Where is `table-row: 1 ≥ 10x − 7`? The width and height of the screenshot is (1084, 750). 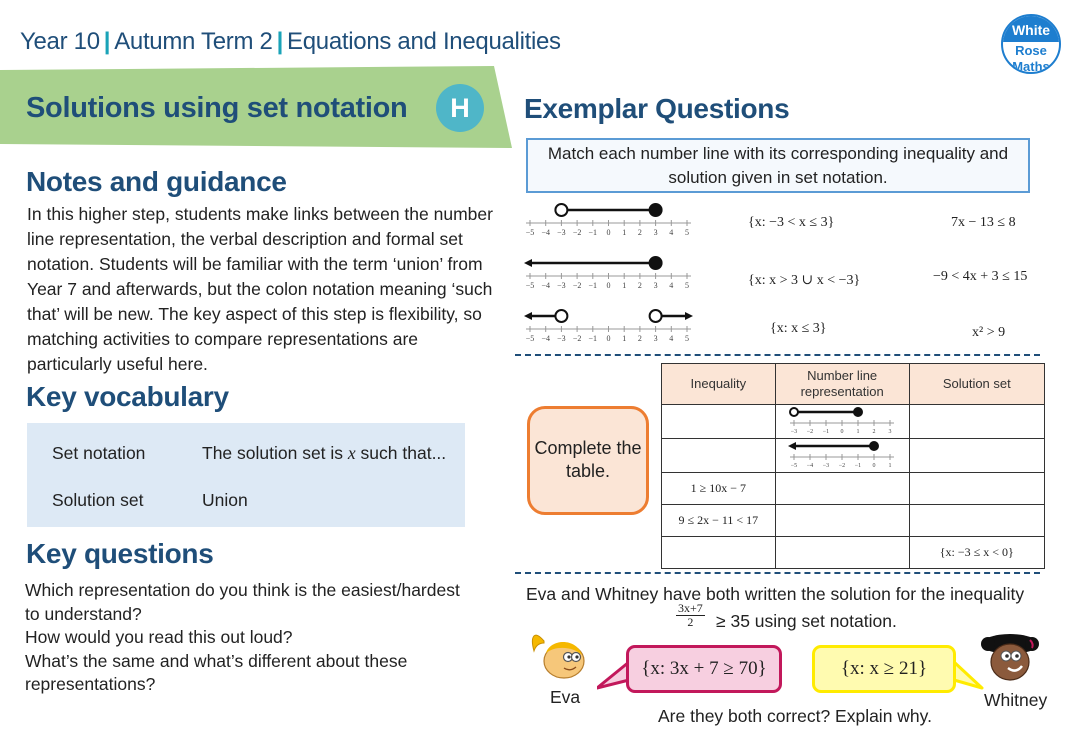
table-row: 1 ≥ 10x − 7 is located at coordinates (853, 488).